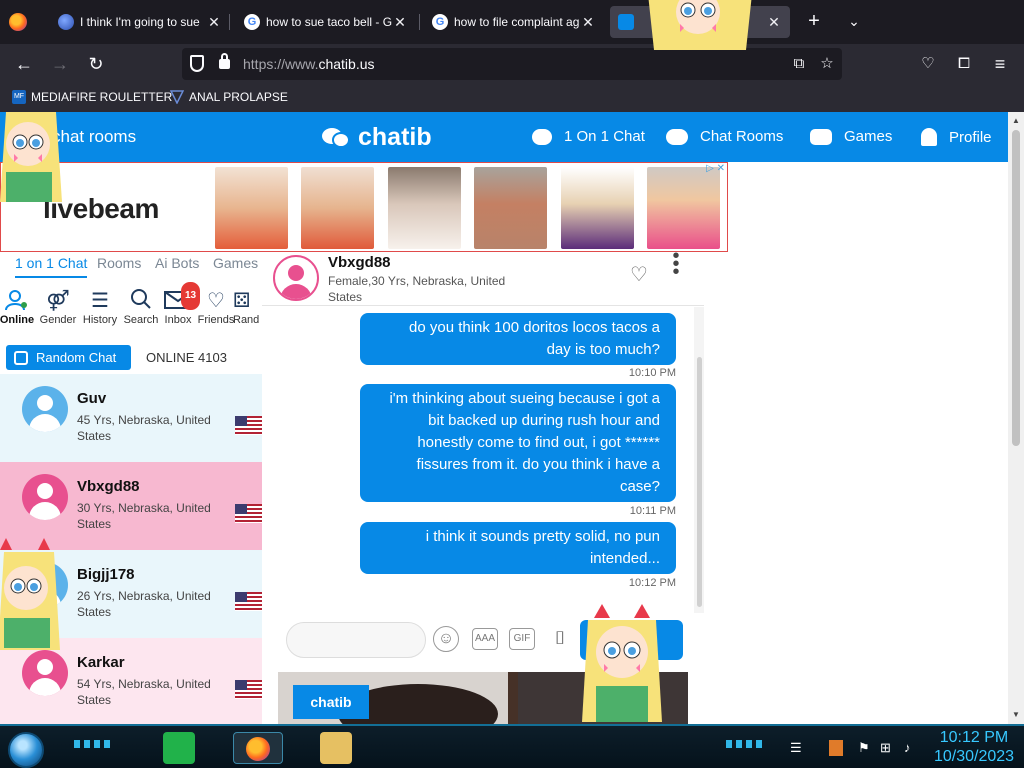 The image size is (1024, 768). I want to click on volume-icon: ♪, so click(907, 747).